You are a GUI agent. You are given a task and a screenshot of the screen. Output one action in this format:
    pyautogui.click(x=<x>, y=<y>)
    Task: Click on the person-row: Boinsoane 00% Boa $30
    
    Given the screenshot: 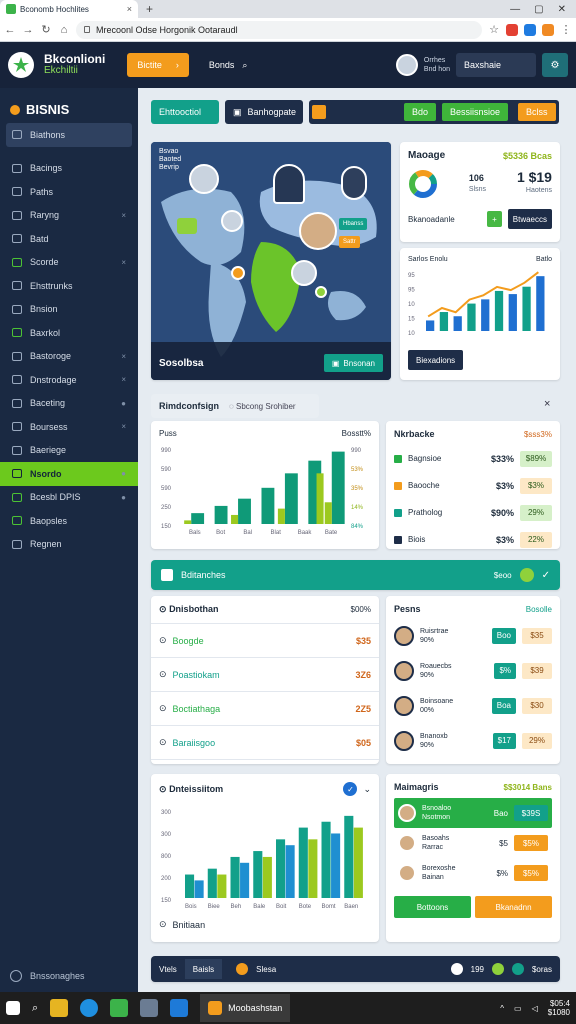 What is the action you would take?
    pyautogui.click(x=473, y=705)
    